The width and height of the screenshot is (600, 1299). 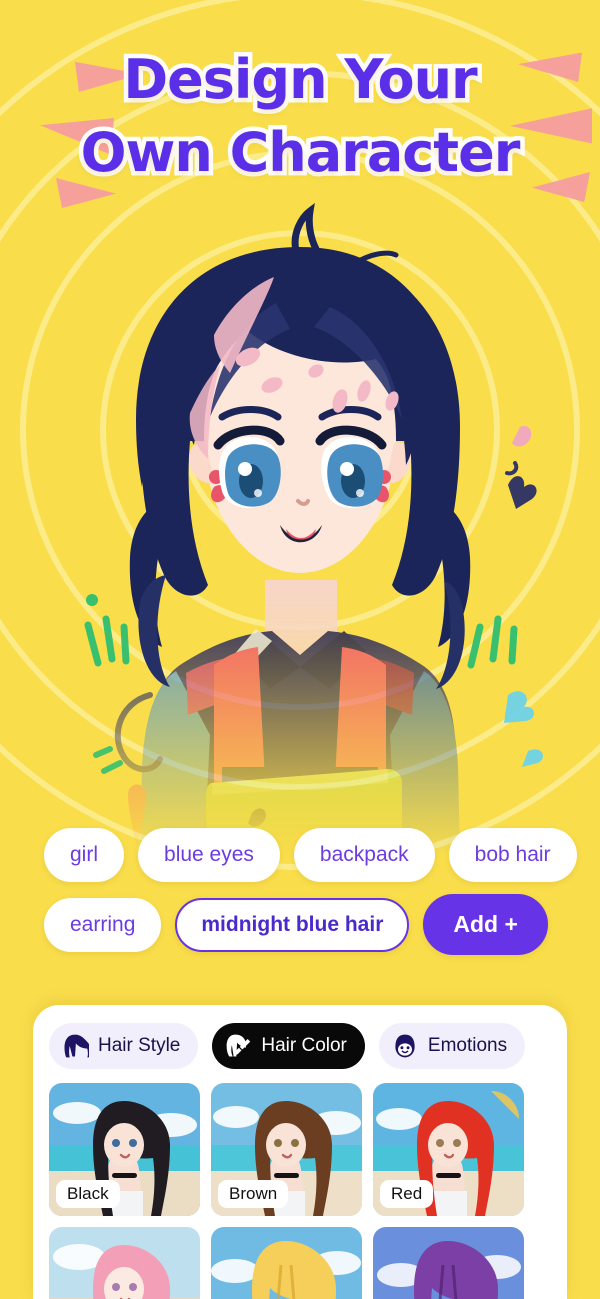 What do you see at coordinates (485, 924) in the screenshot?
I see `add-tag-button: Add +` at bounding box center [485, 924].